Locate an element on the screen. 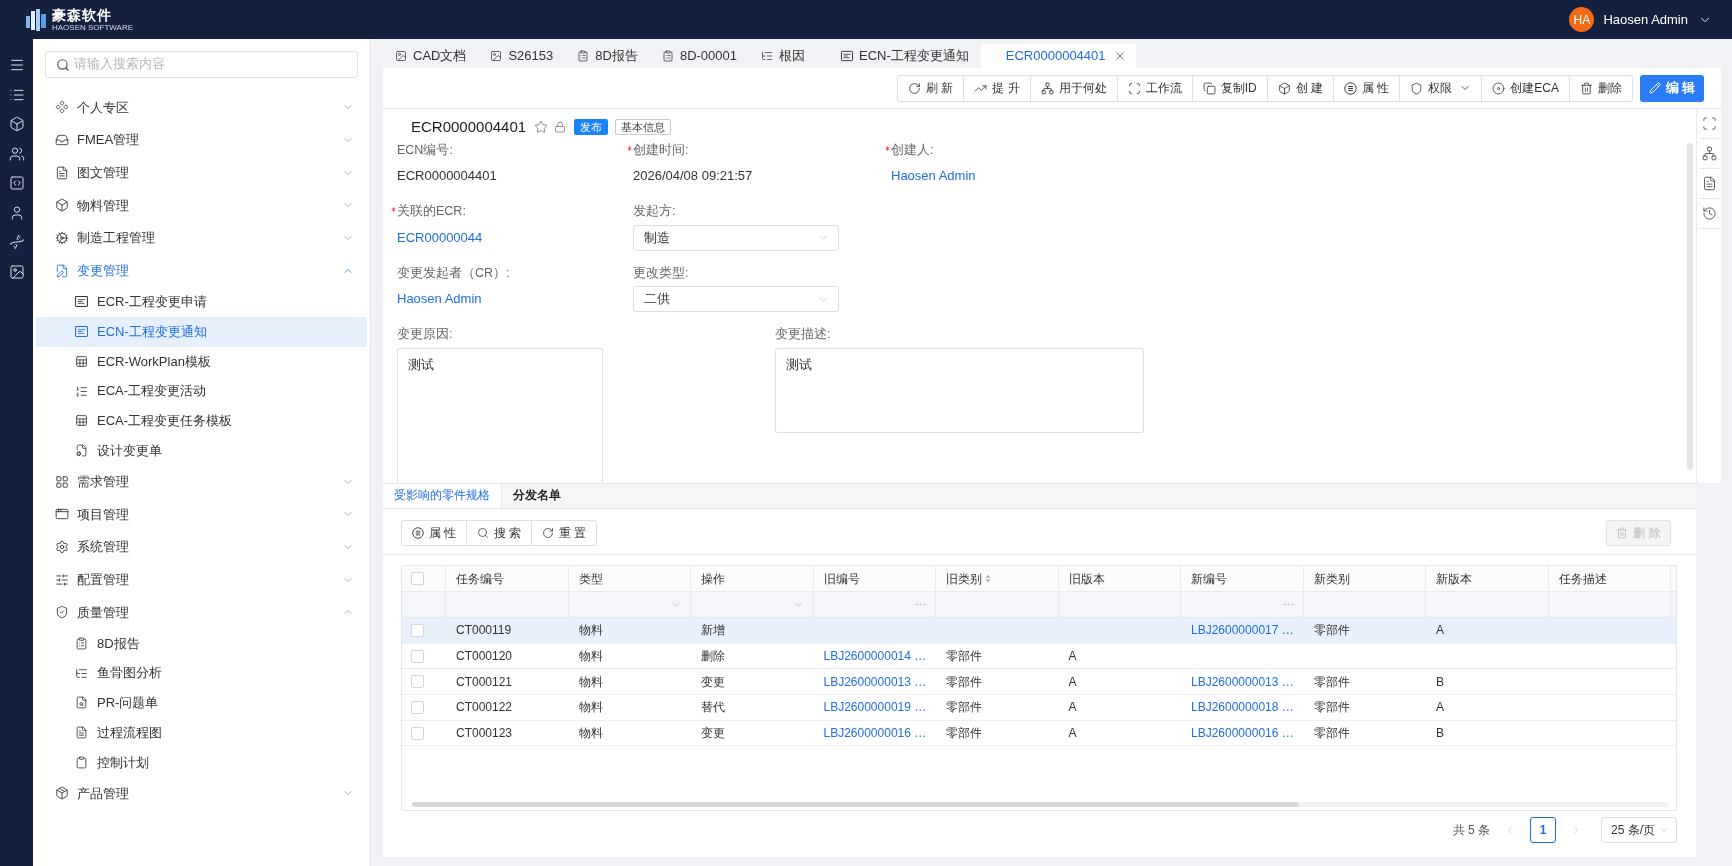  sidebar-item: 需求管理 is located at coordinates (201, 481).